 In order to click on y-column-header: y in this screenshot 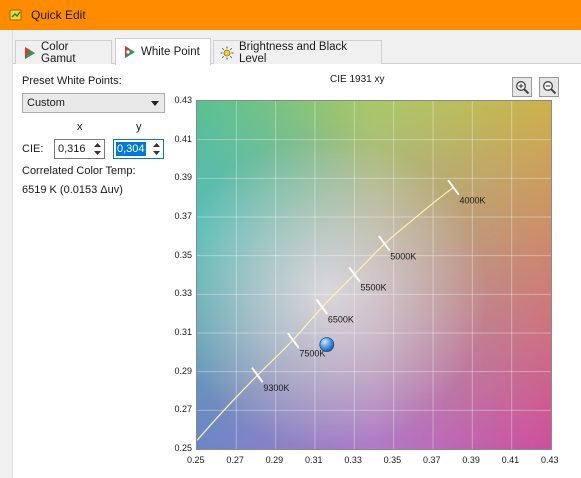, I will do `click(139, 127)`.